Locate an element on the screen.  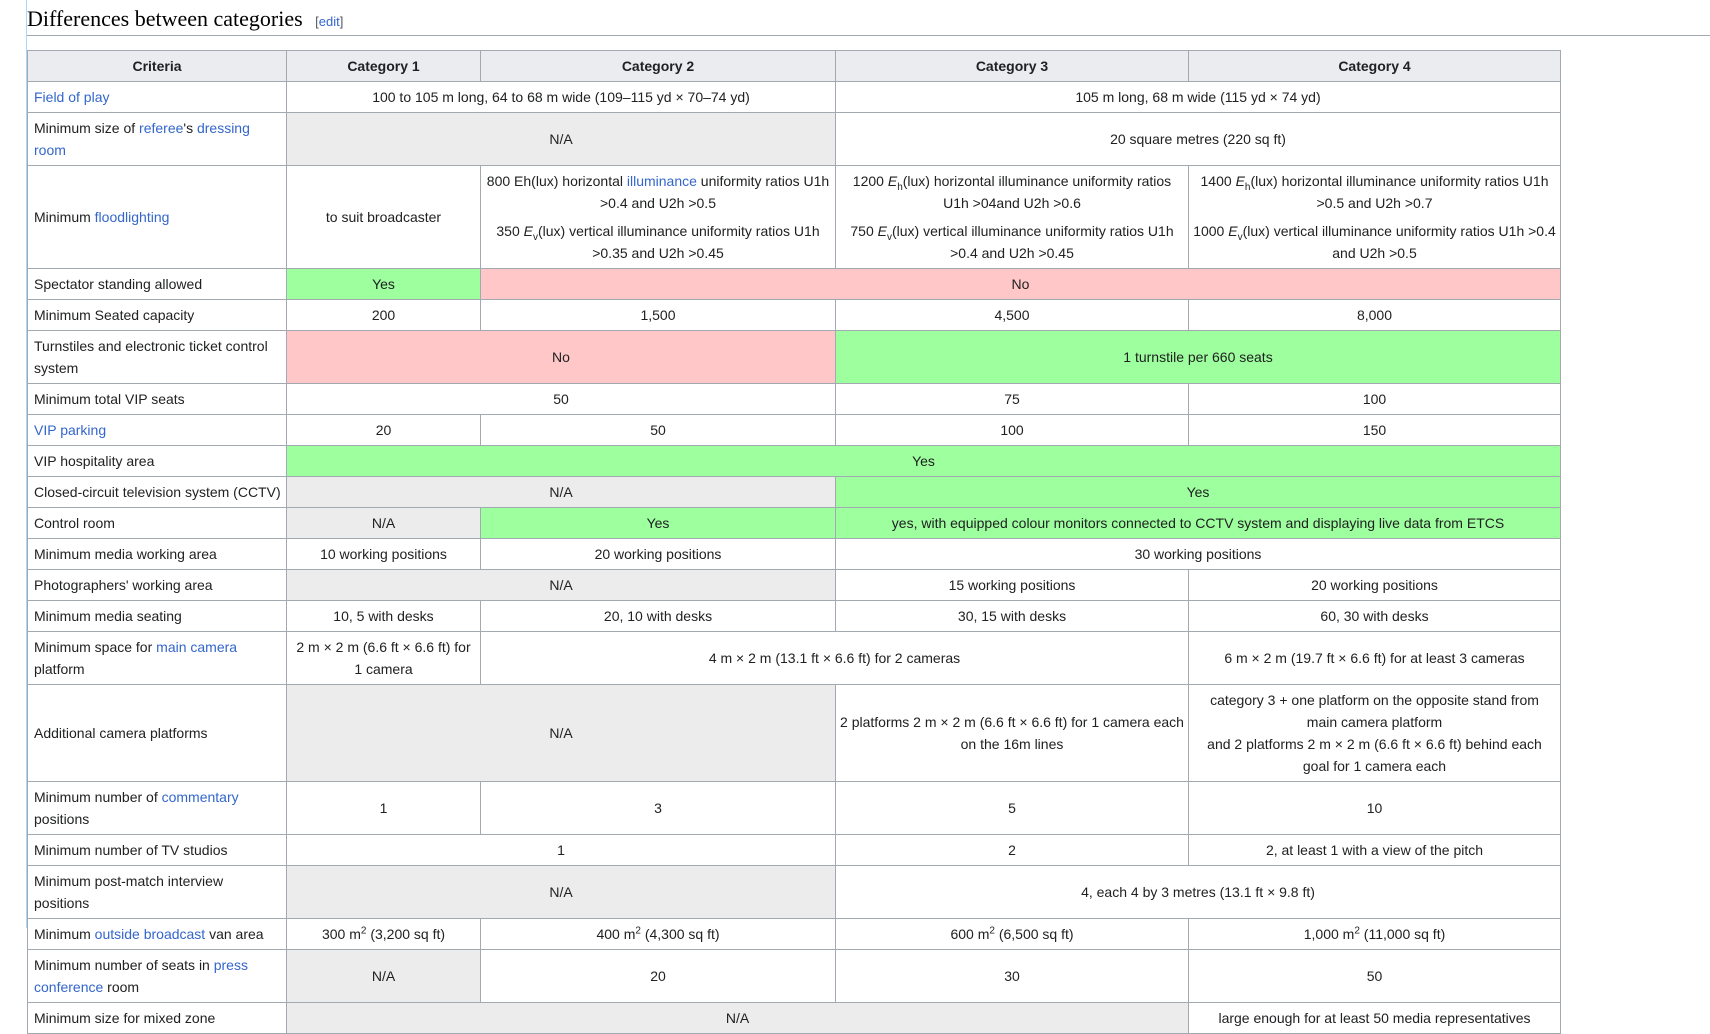
cell-c2: 20 is located at coordinates (658, 976).